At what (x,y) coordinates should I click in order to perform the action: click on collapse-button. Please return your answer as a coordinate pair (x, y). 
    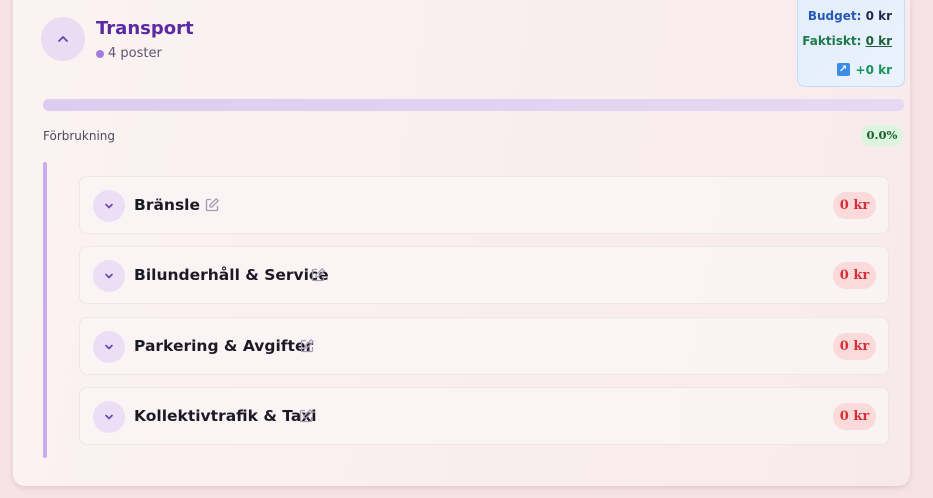
    Looking at the image, I should click on (63, 39).